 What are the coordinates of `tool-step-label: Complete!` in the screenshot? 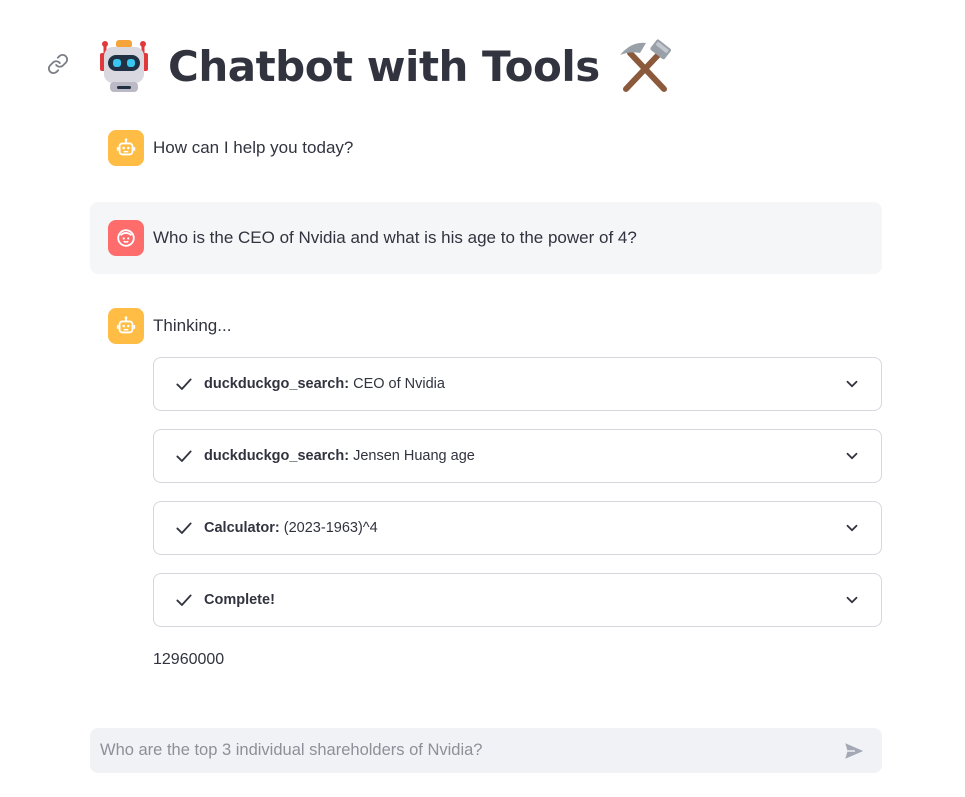 It's located at (239, 600).